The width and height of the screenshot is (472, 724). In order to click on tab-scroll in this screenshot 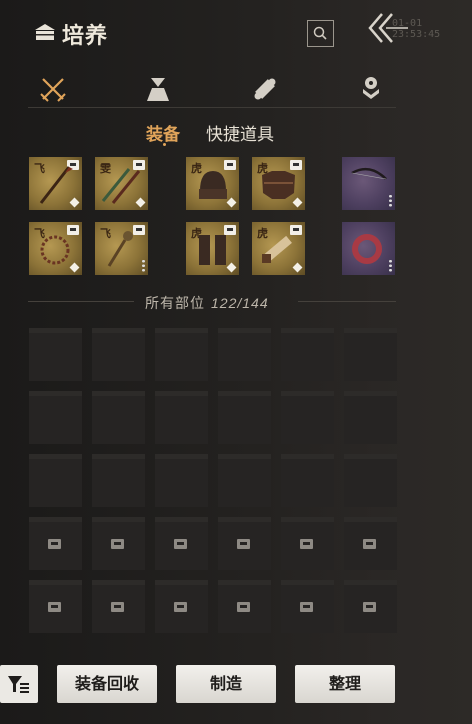, I will do `click(265, 89)`.